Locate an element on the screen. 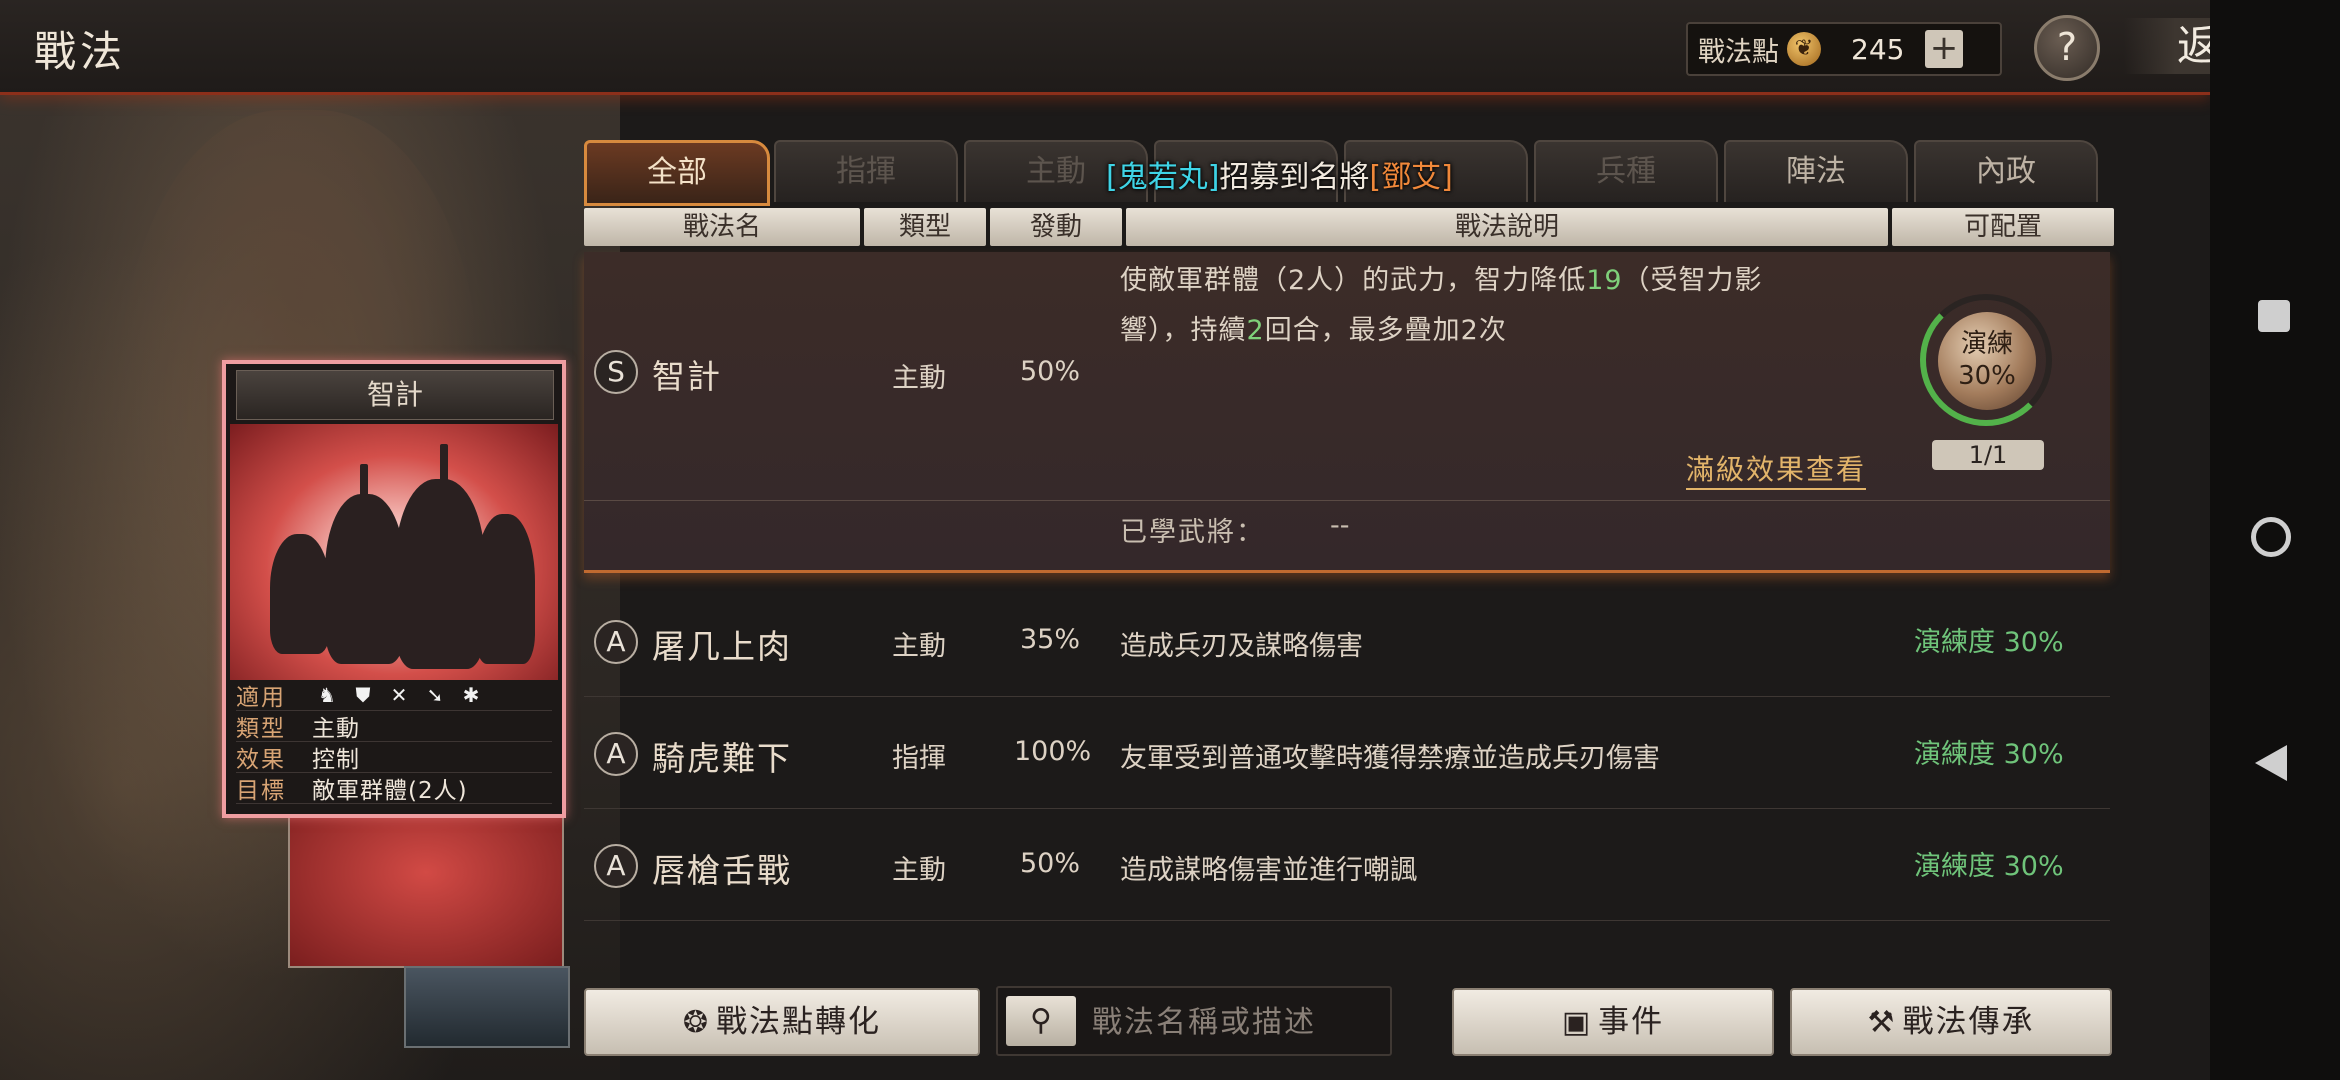 This screenshot has height=1080, width=2340. tactic-row: A 唇槍舌戰 主動 50% 造成謀略傷害並進行嘲諷 演練度 30% is located at coordinates (1347, 866).